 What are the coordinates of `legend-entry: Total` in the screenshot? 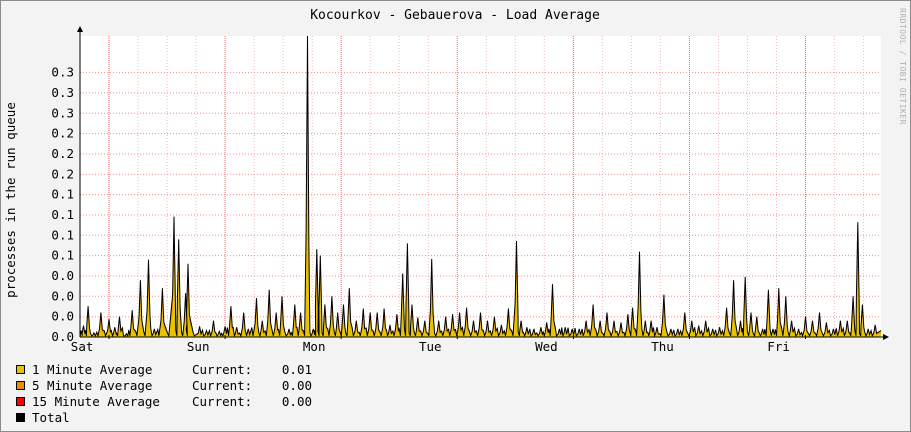 It's located at (164, 417).